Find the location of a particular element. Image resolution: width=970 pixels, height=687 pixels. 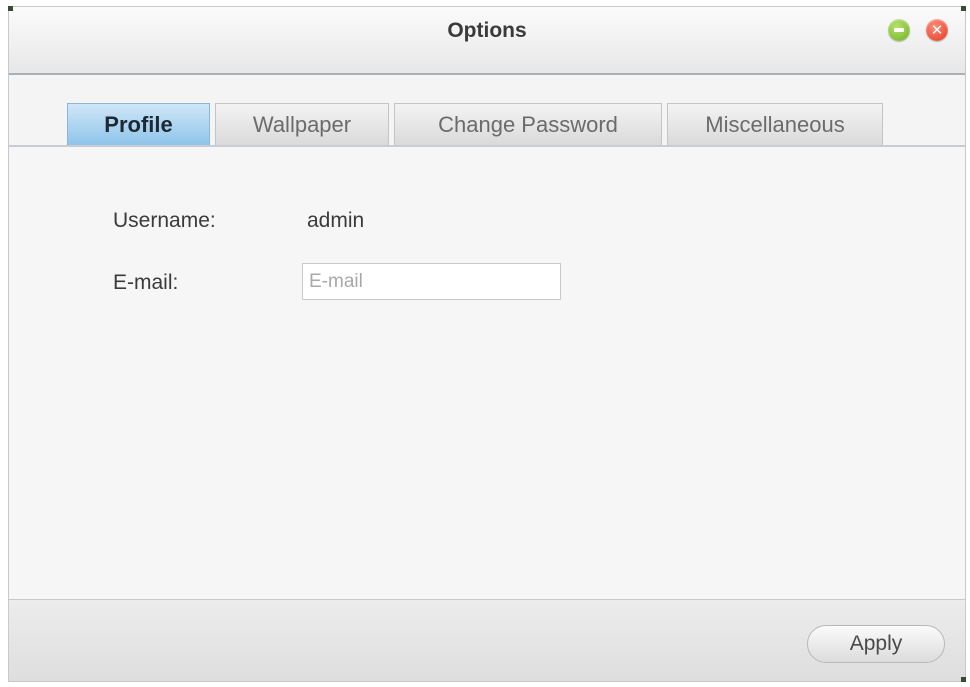

username-label: Username: is located at coordinates (164, 220).